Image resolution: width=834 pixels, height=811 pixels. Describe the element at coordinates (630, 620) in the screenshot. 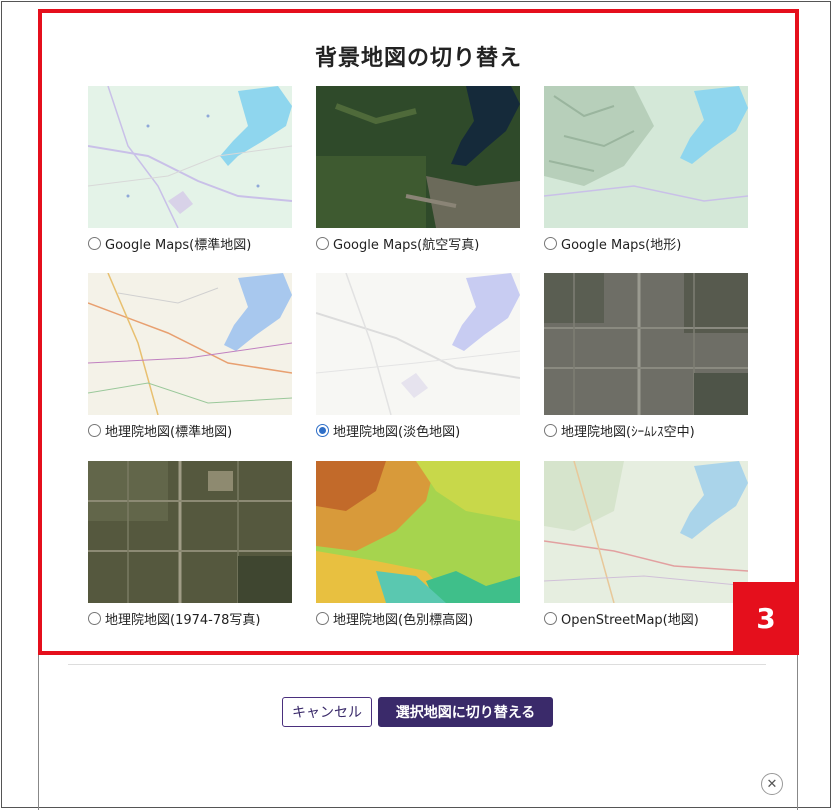

I see `option-label: OpenStreetMap(地図)` at that location.